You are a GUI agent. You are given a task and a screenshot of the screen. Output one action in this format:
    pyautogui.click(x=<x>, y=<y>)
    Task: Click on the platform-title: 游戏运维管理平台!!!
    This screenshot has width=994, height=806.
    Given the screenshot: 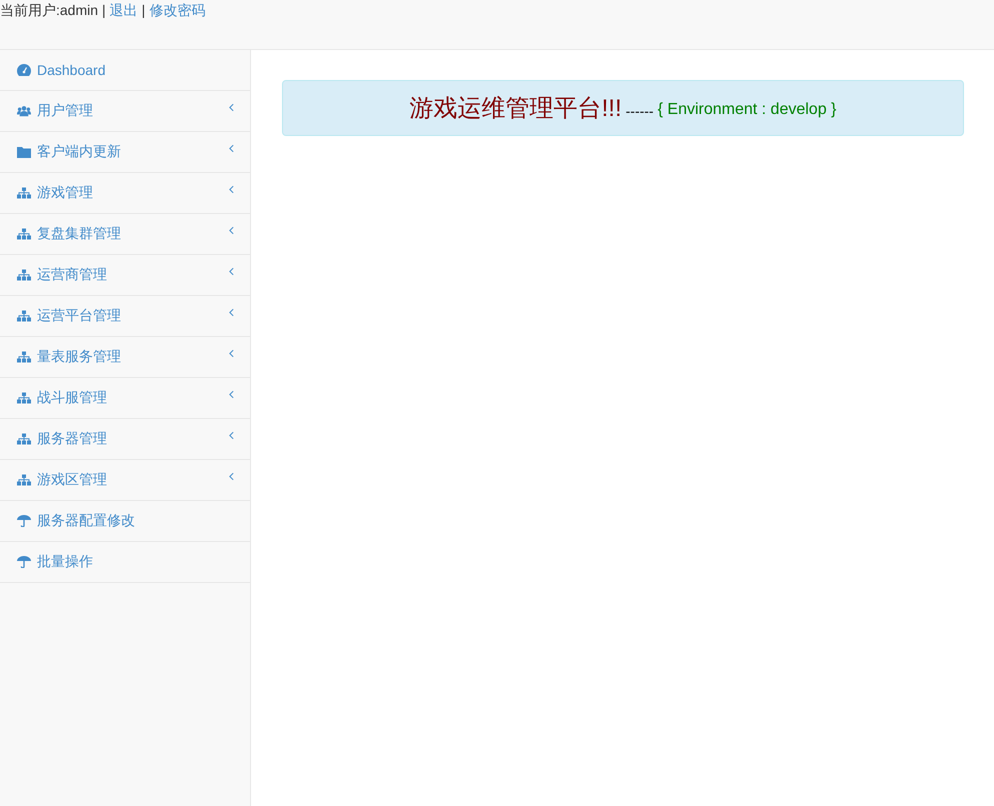 What is the action you would take?
    pyautogui.click(x=516, y=109)
    